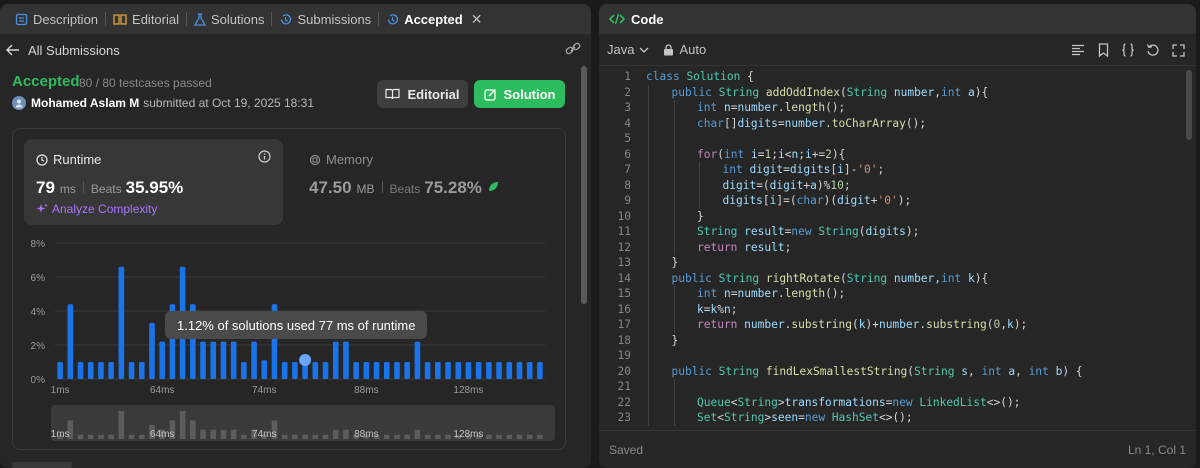  I want to click on auto-mode: Auto, so click(684, 49).